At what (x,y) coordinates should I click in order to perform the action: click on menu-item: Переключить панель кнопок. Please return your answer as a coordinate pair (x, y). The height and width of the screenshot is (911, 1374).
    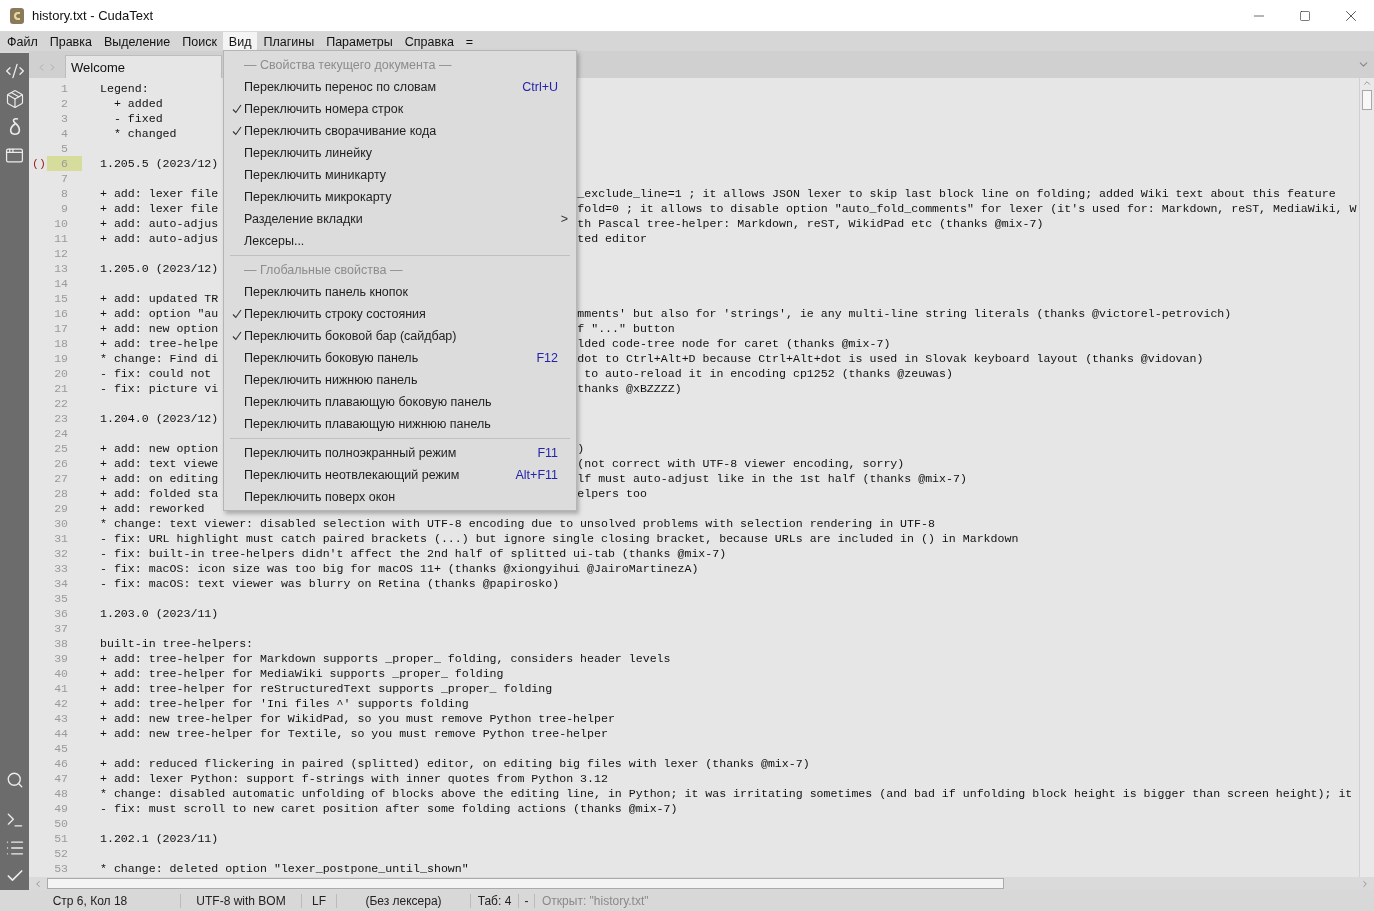
    Looking at the image, I should click on (400, 292).